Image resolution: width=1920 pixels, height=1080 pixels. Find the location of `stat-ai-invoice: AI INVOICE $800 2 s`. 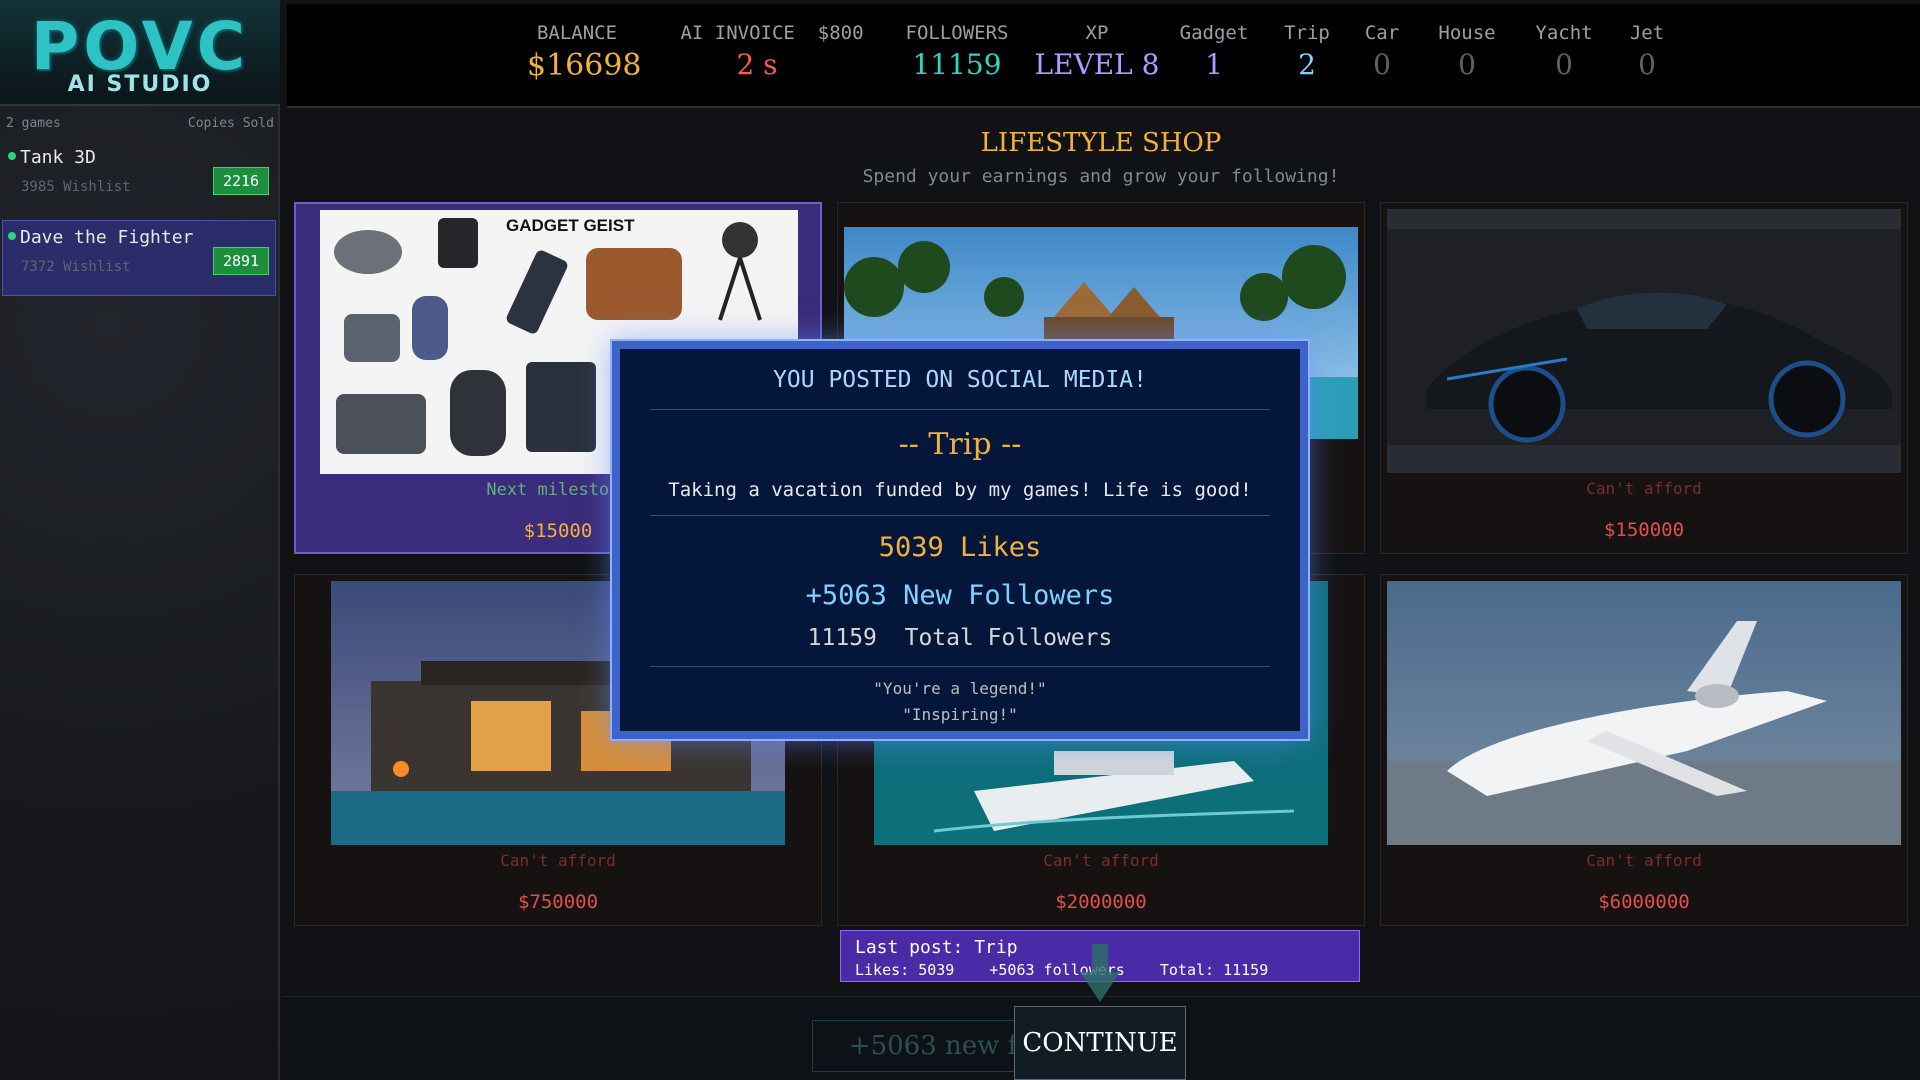

stat-ai-invoice: AI INVOICE $800 2 s is located at coordinates (772, 51).